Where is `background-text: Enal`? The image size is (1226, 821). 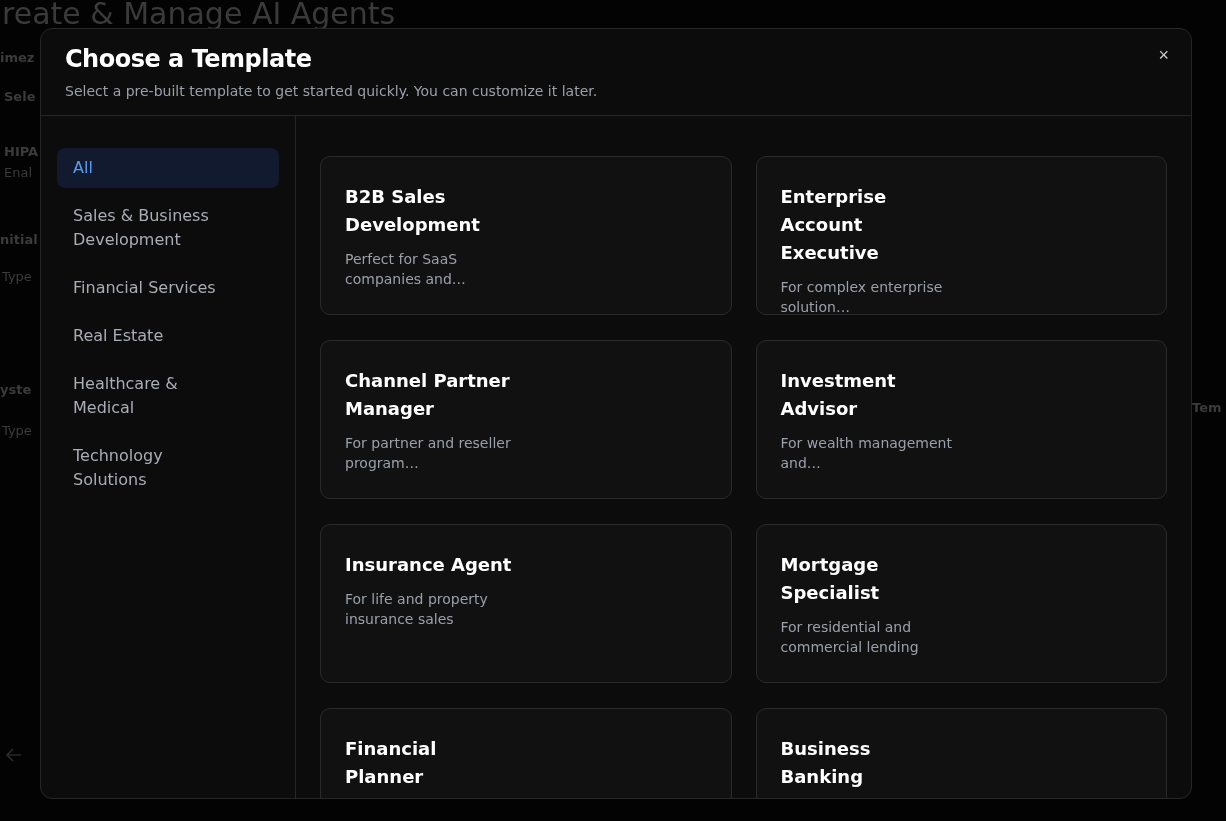 background-text: Enal is located at coordinates (18, 172).